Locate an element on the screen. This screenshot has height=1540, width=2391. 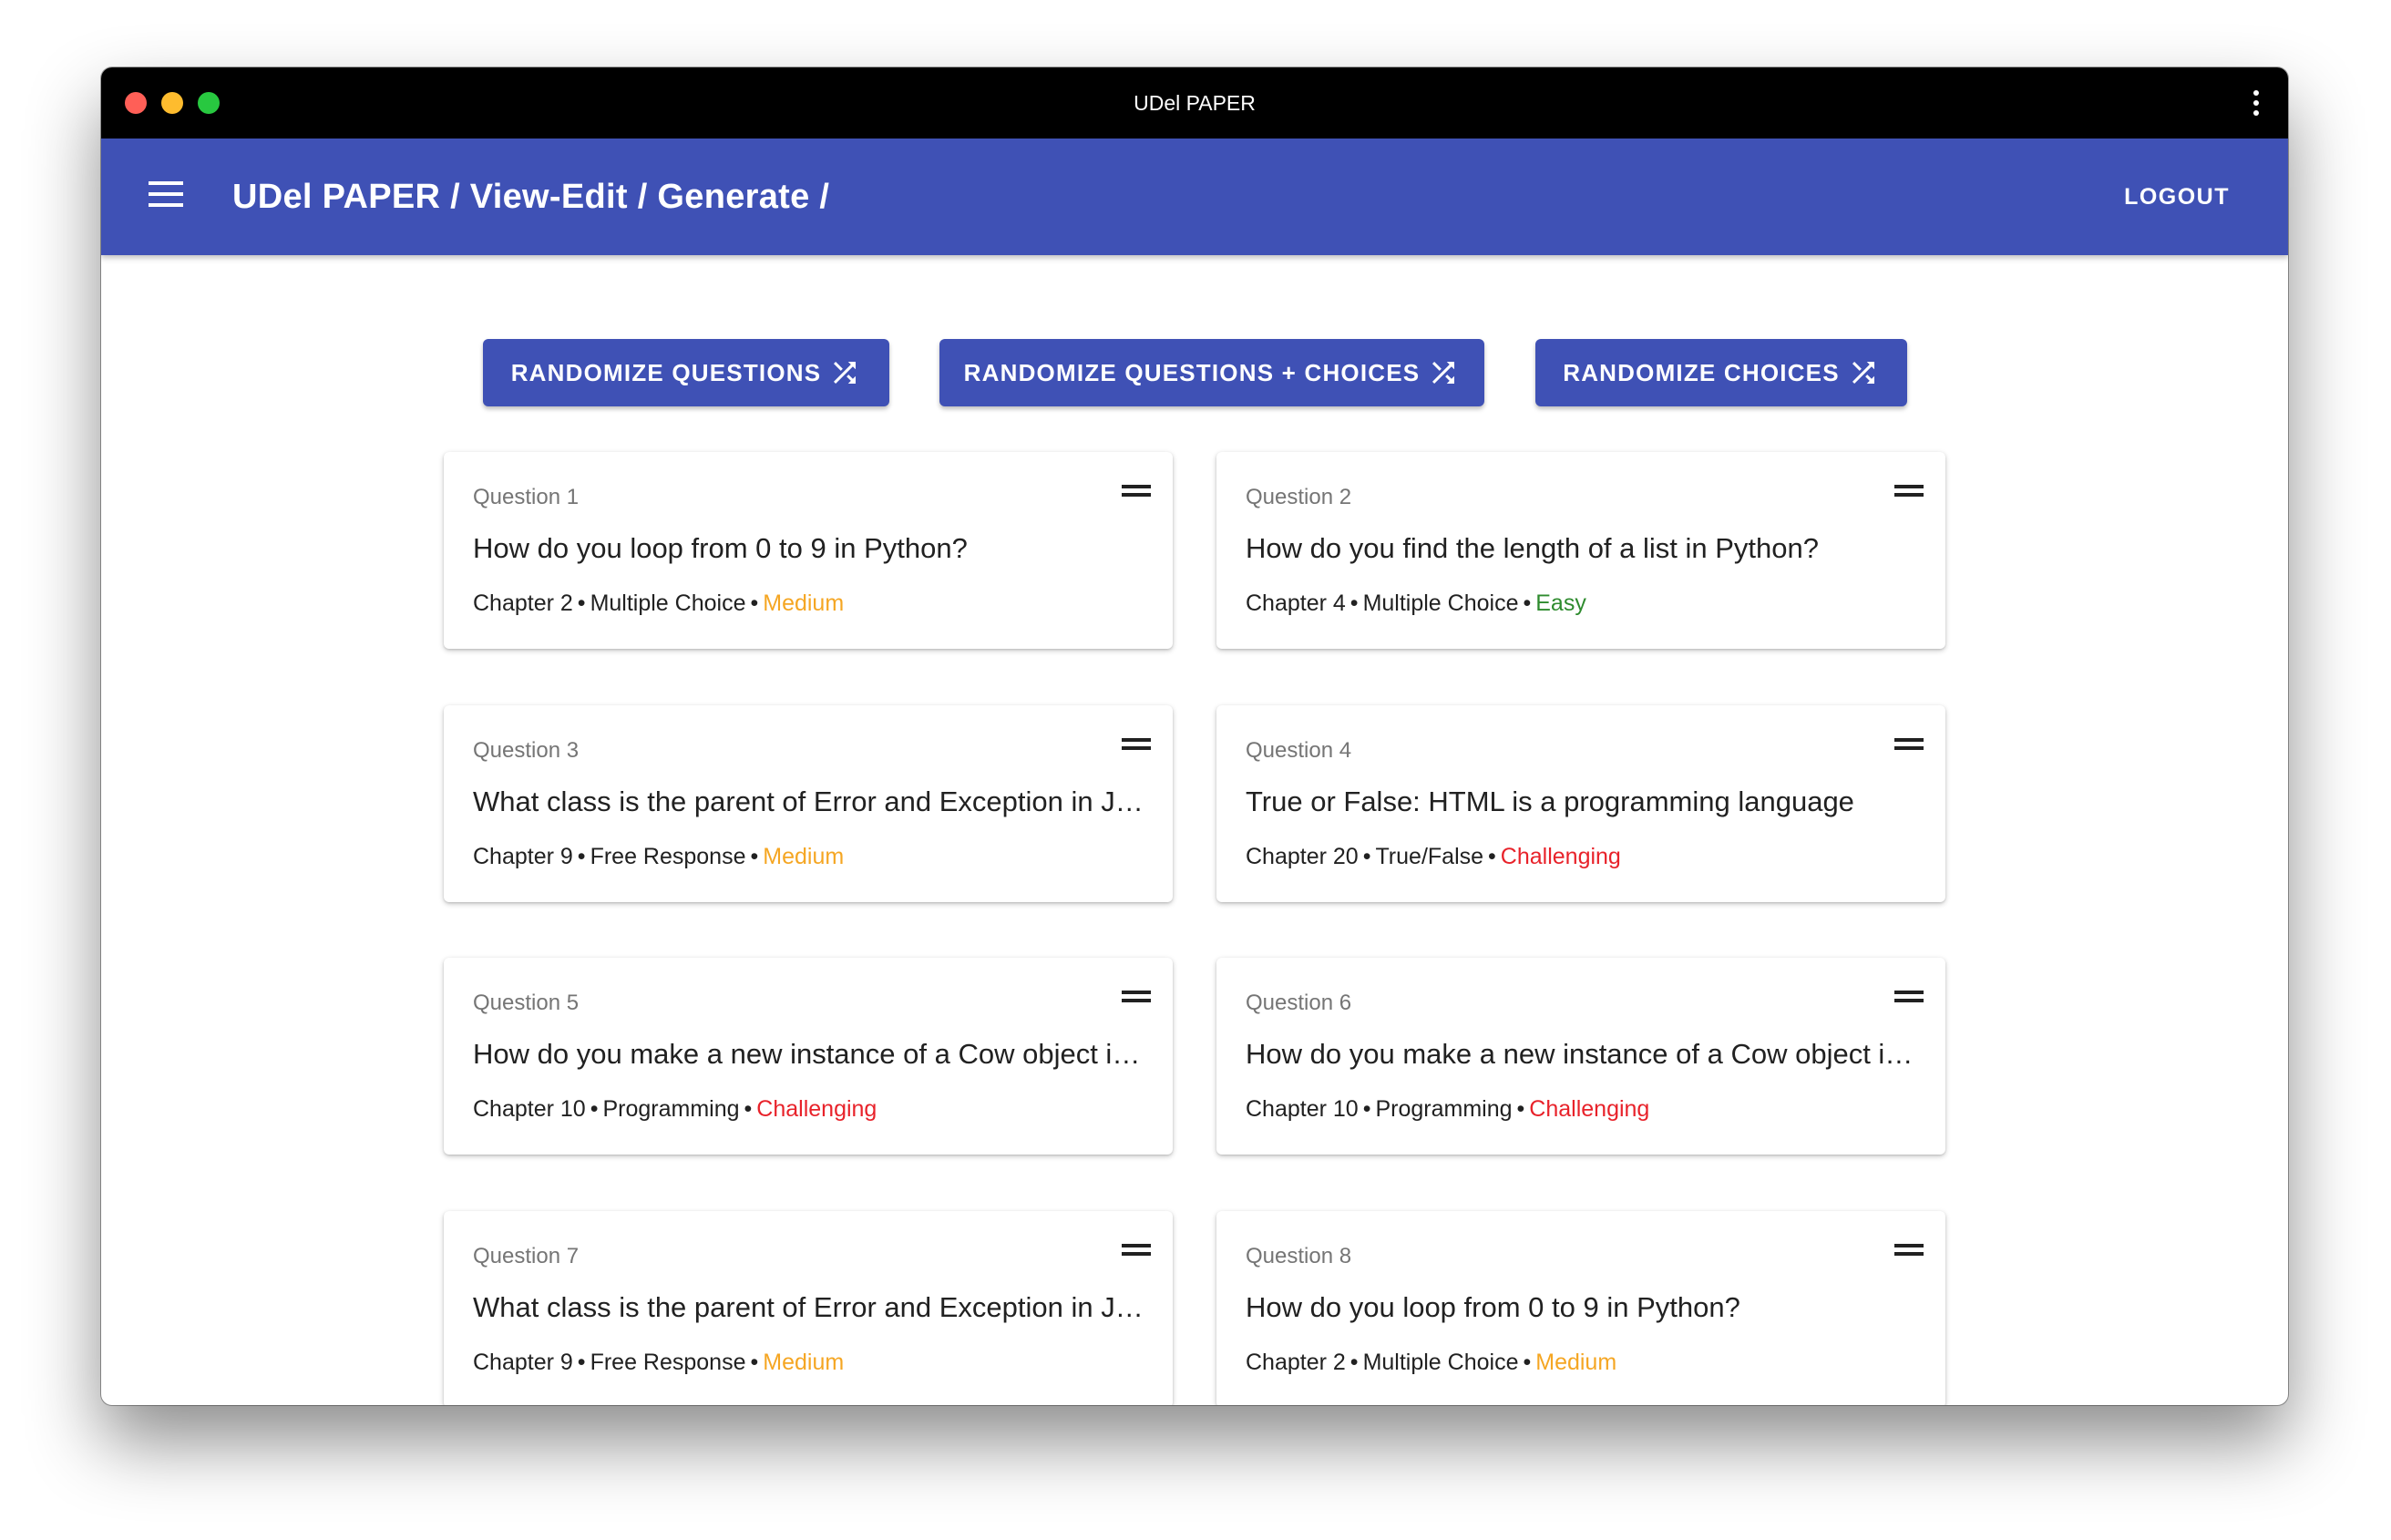
randomize-choices-label: RANDOMIZE CHOICES is located at coordinates (1701, 372).